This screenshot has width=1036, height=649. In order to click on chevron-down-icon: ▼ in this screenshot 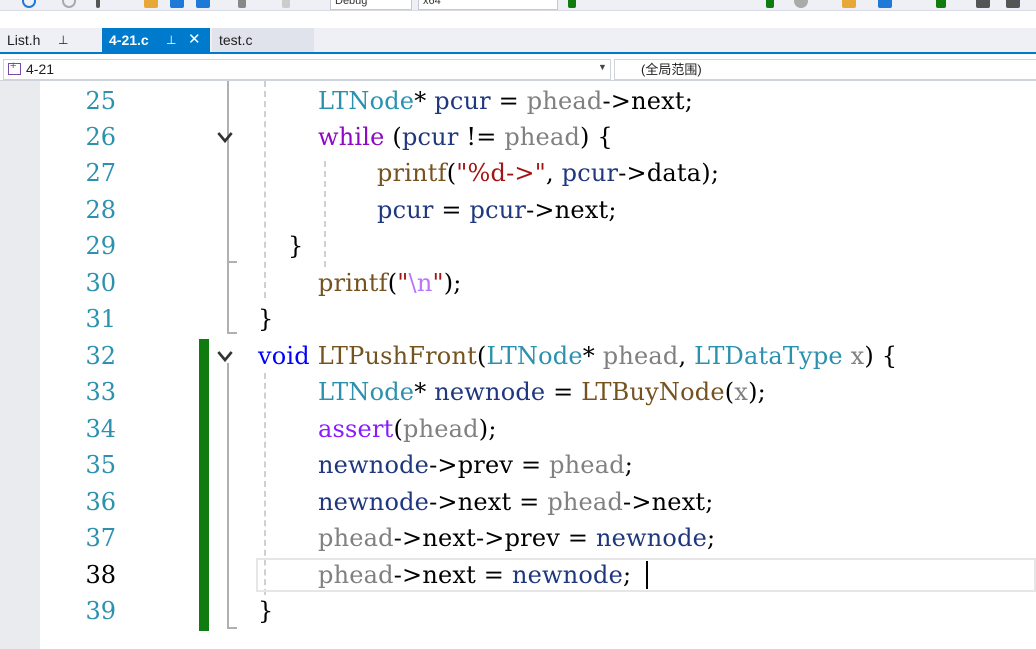, I will do `click(602, 67)`.